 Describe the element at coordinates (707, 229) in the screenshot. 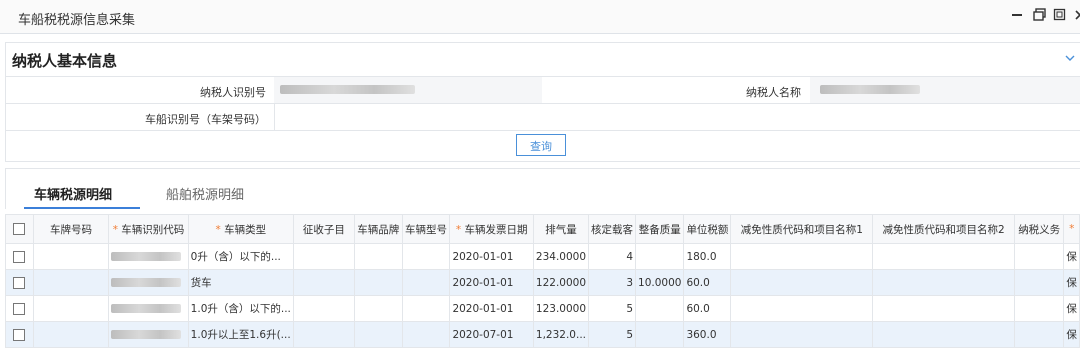

I see `col-unit-tax: 单位税额` at that location.